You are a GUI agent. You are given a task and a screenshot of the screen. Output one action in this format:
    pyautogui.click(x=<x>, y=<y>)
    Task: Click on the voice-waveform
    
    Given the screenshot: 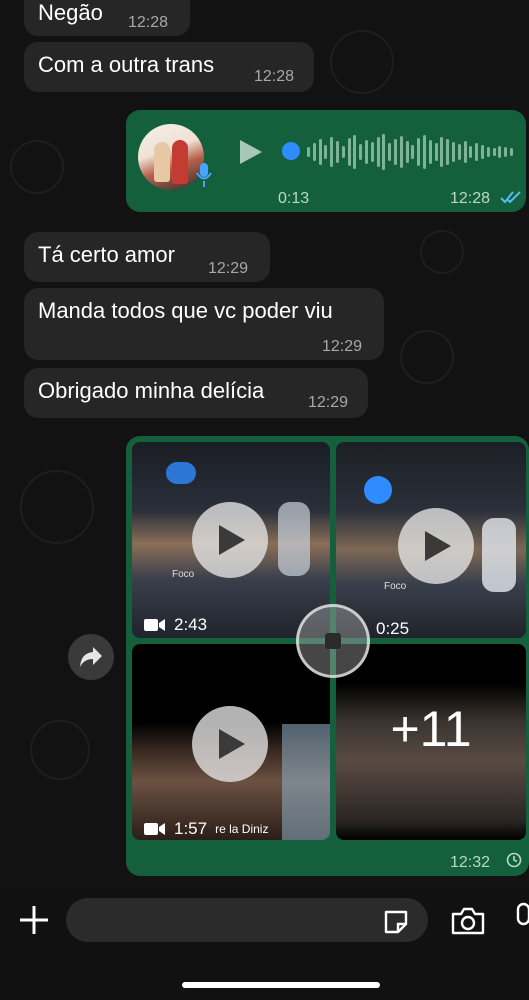 What is the action you would take?
    pyautogui.click(x=397, y=152)
    